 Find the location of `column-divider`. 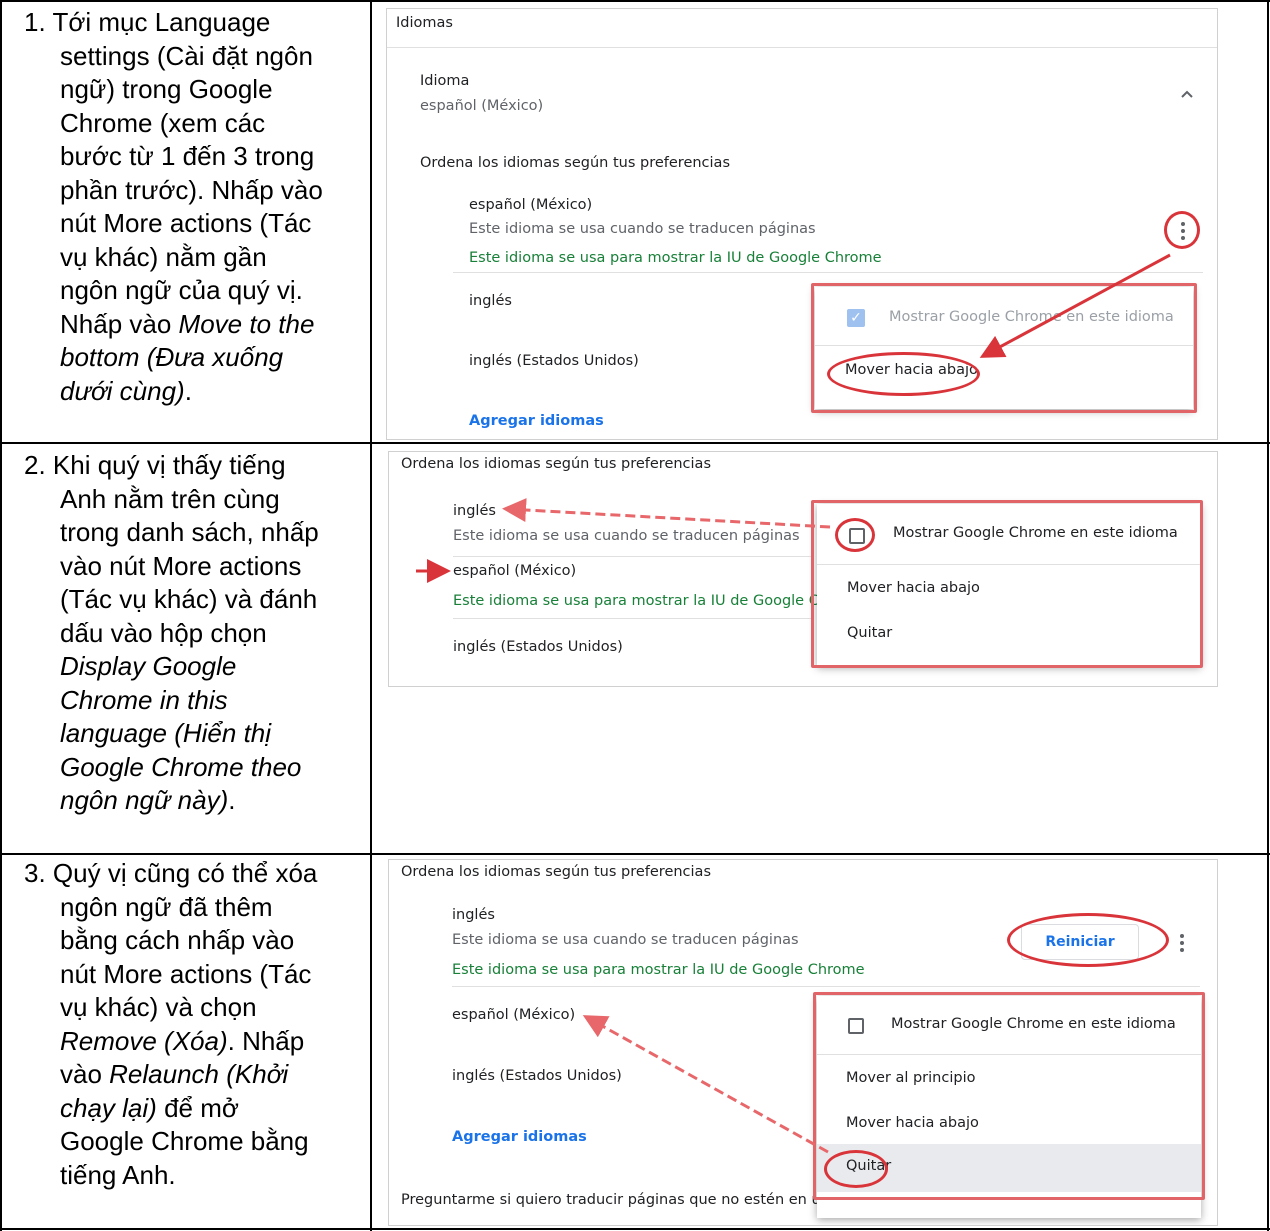

column-divider is located at coordinates (371, 615).